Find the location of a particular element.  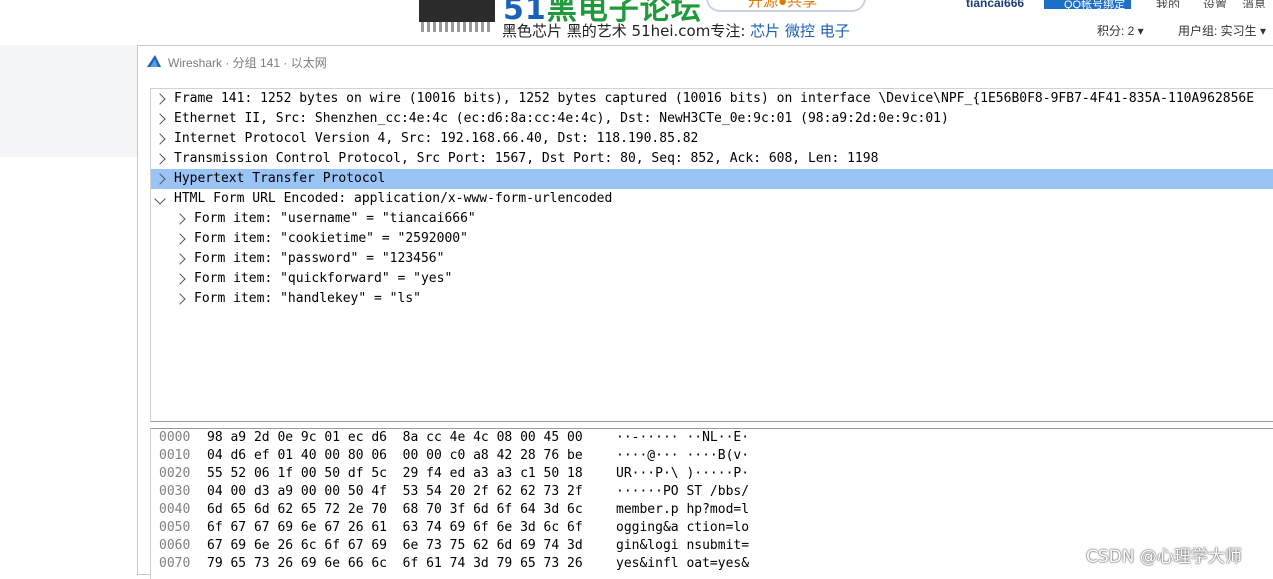

hex-offset: 0050 is located at coordinates (175, 527).